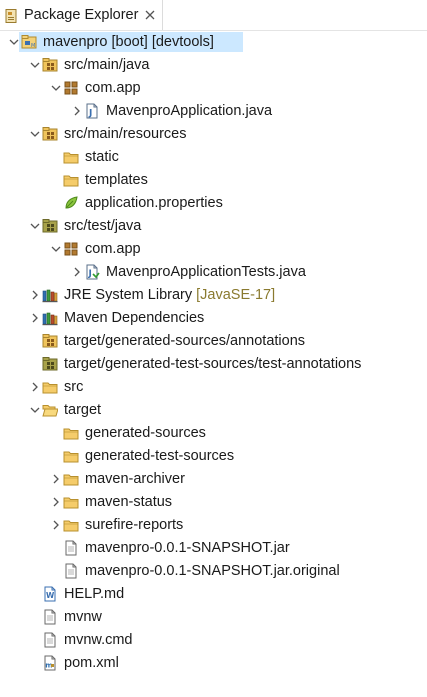 This screenshot has height=697, width=427. Describe the element at coordinates (213, 479) in the screenshot. I see `tree-item-maven-archiver: maven-archiver` at that location.